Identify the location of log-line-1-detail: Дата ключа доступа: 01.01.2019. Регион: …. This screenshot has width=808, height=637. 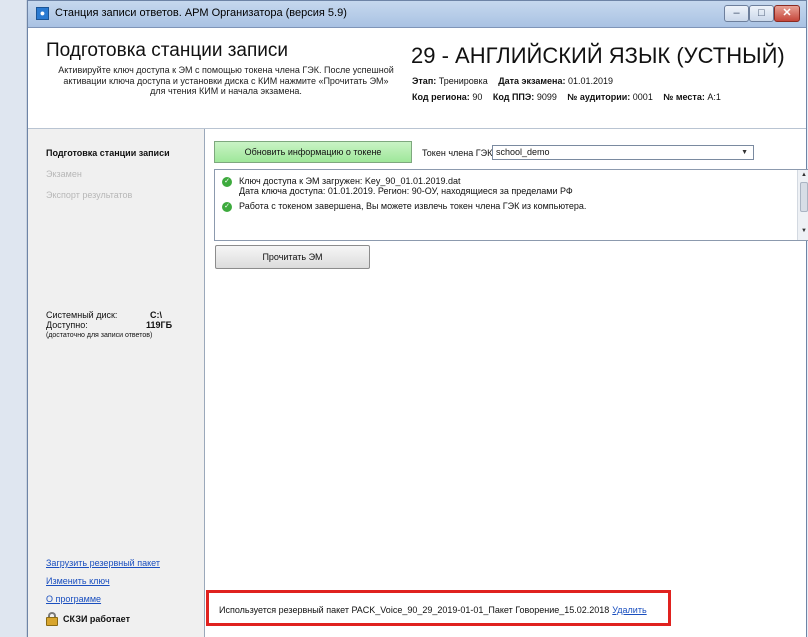
(406, 191).